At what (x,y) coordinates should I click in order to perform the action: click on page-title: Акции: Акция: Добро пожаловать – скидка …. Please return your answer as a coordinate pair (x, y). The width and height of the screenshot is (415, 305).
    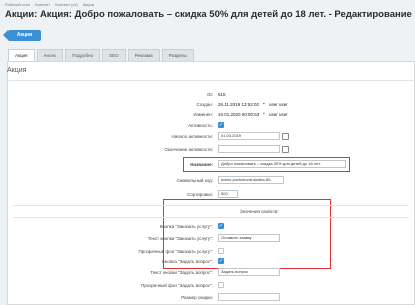
    Looking at the image, I should click on (210, 14).